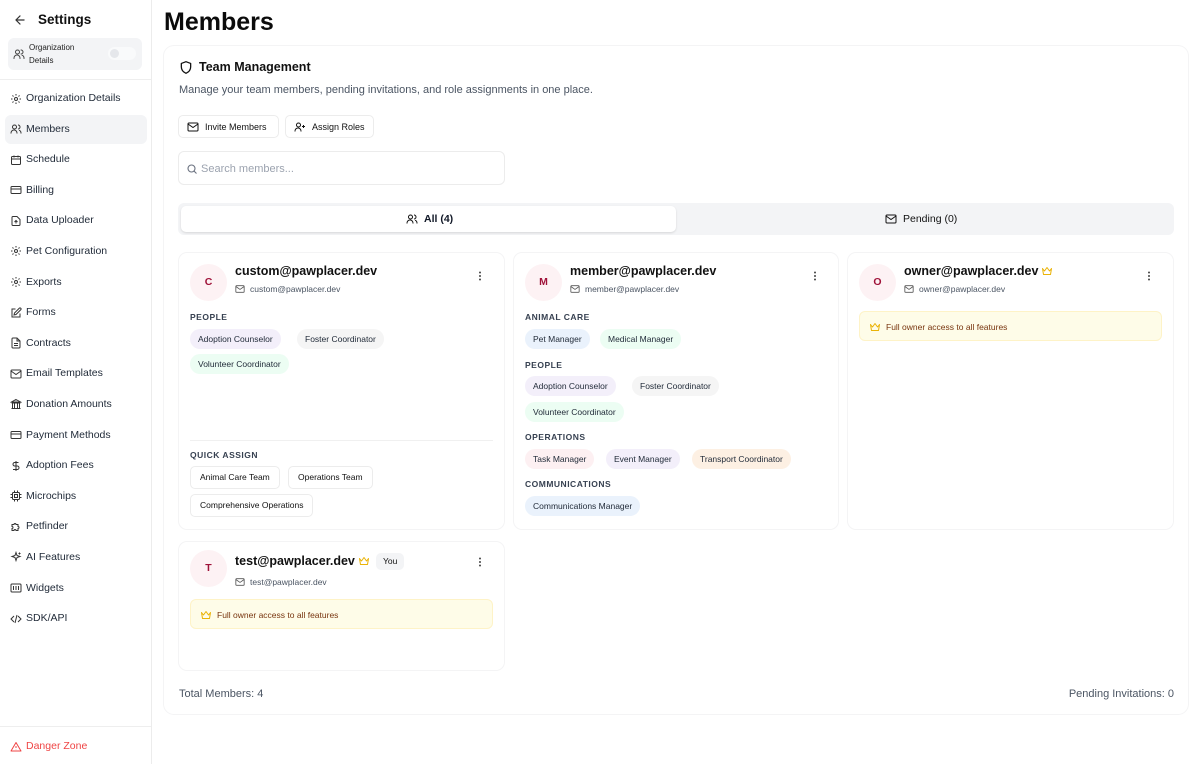 This screenshot has width=1200, height=764. I want to click on calendar-icon, so click(16, 160).